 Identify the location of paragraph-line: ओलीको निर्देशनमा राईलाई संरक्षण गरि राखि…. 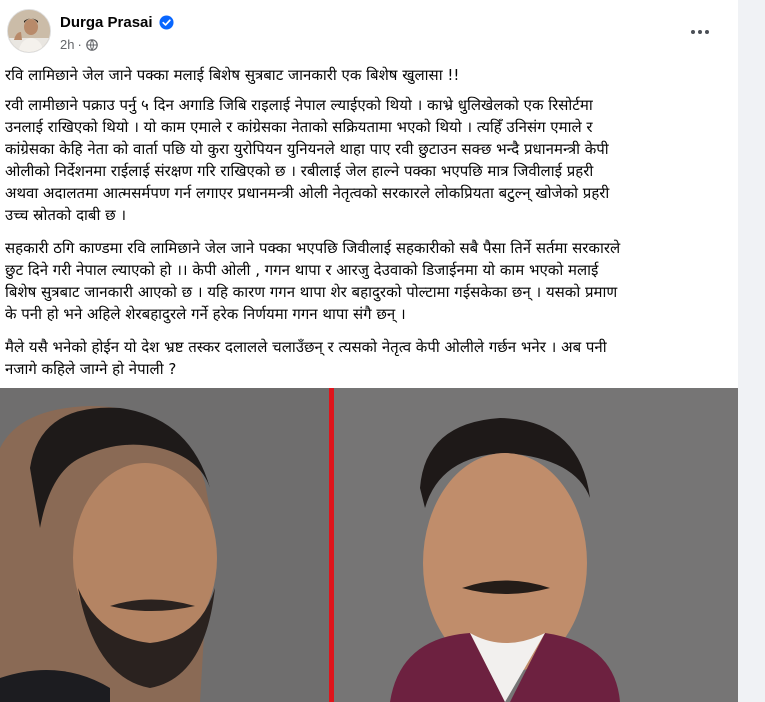
(299, 171).